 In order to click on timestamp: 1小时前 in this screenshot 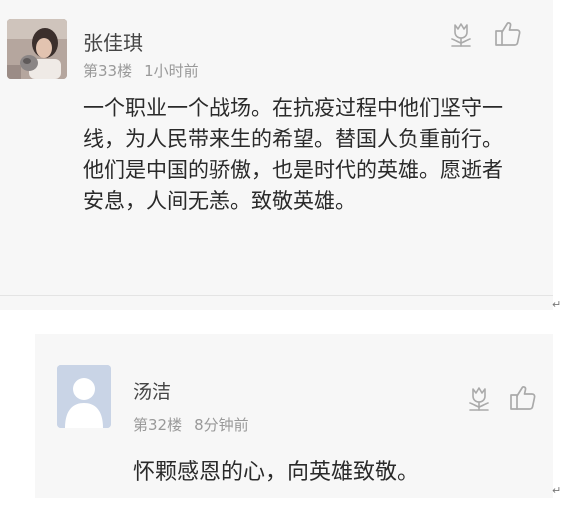, I will do `click(171, 71)`.